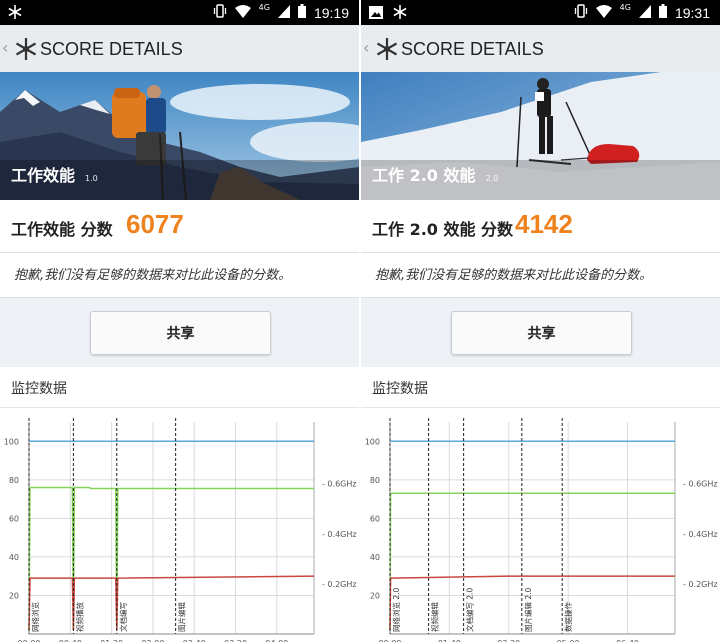  Describe the element at coordinates (171, 603) in the screenshot. I see `series-line-red` at that location.